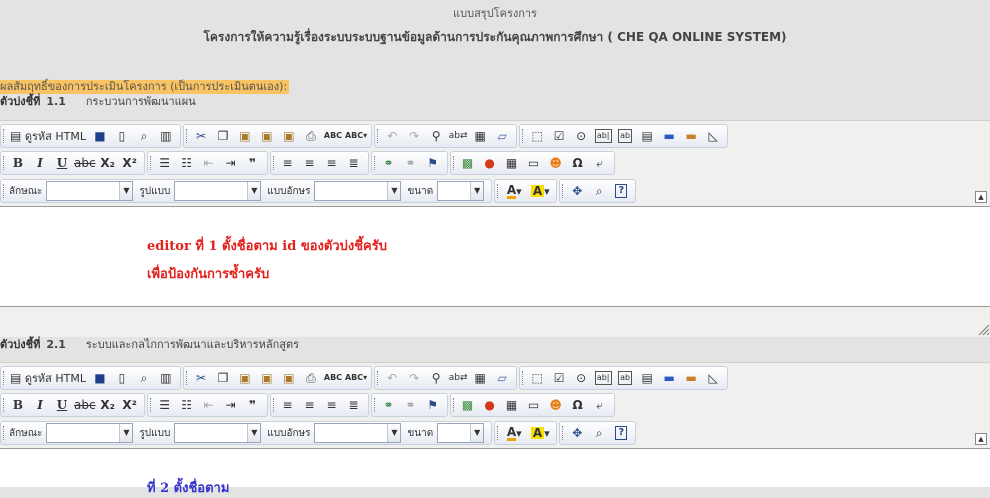  What do you see at coordinates (534, 405) in the screenshot?
I see `horizontal-rule-button: ▭` at bounding box center [534, 405].